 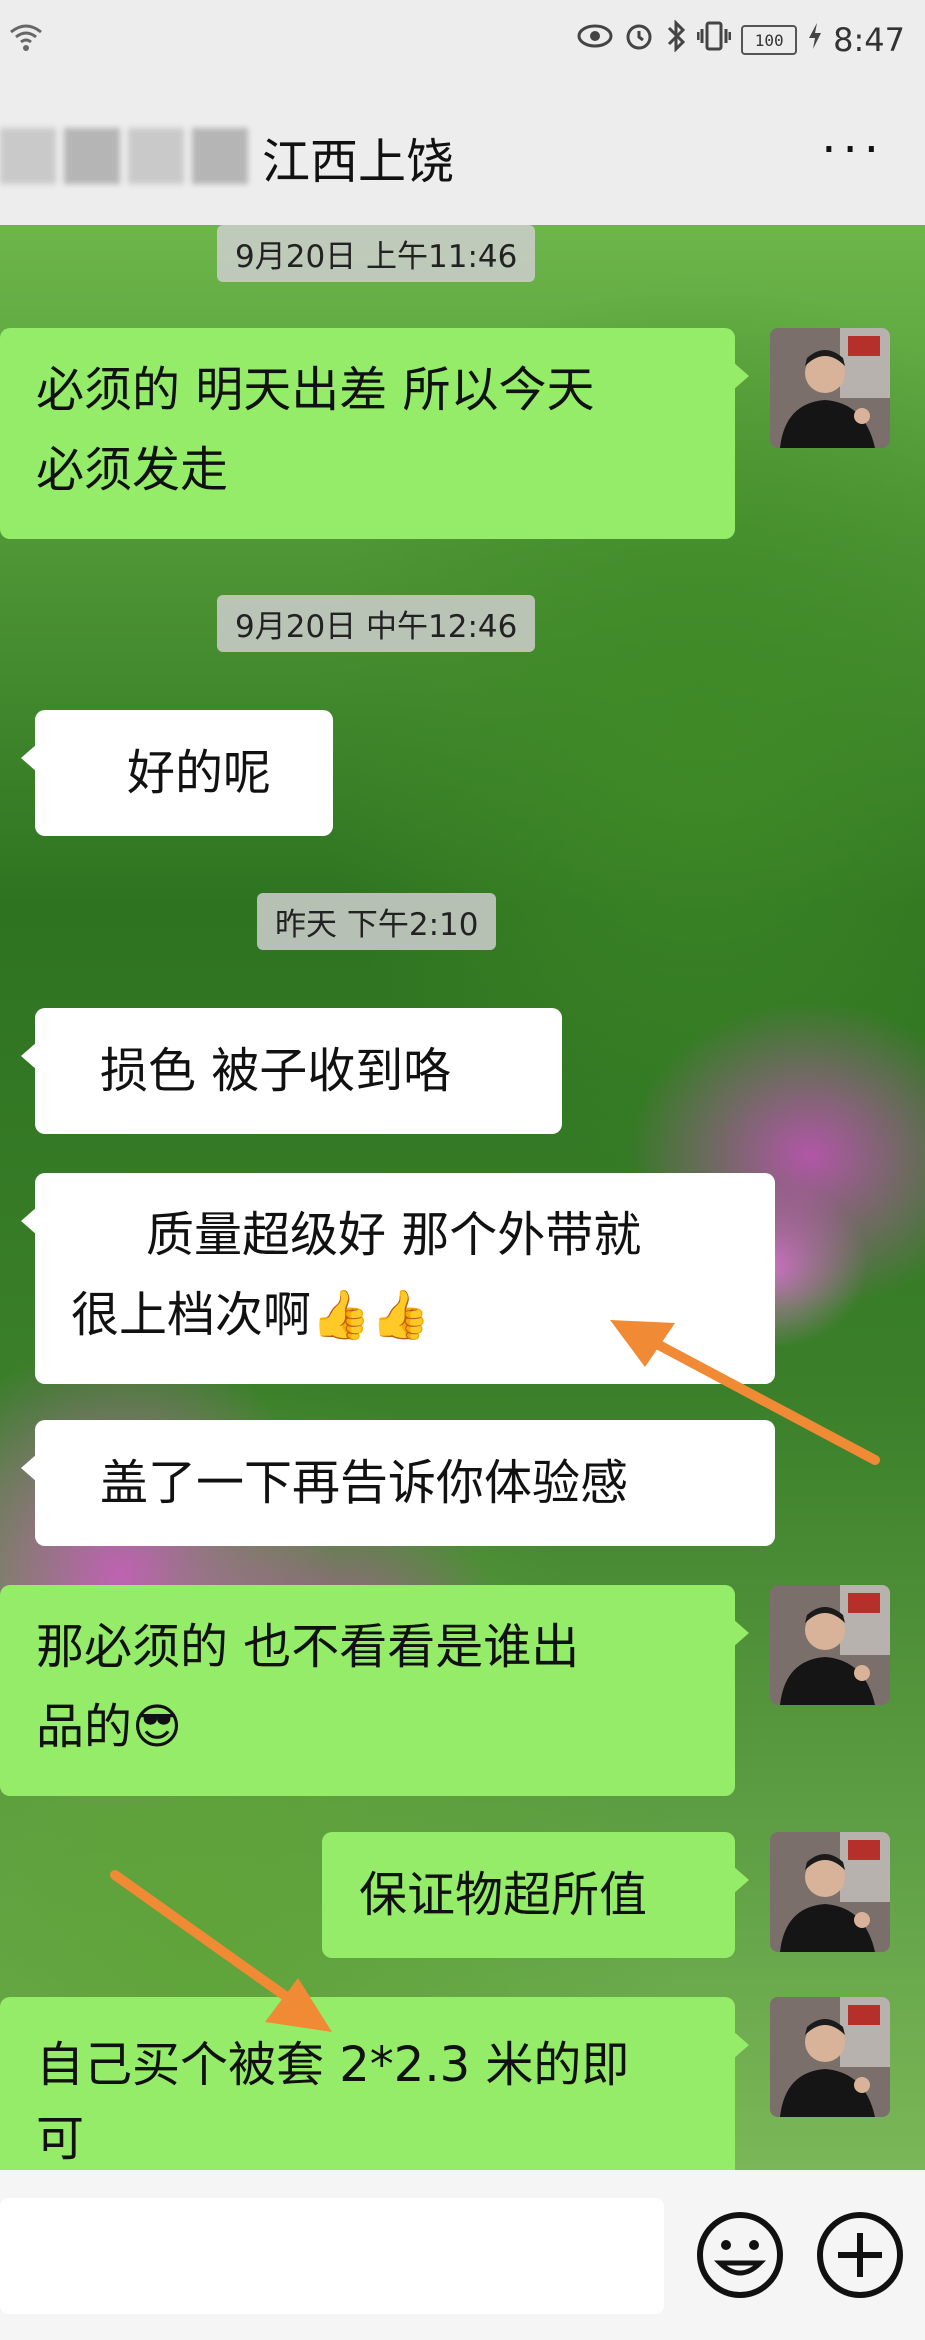 What do you see at coordinates (462, 40) in the screenshot?
I see `status-bar: 100 8:47` at bounding box center [462, 40].